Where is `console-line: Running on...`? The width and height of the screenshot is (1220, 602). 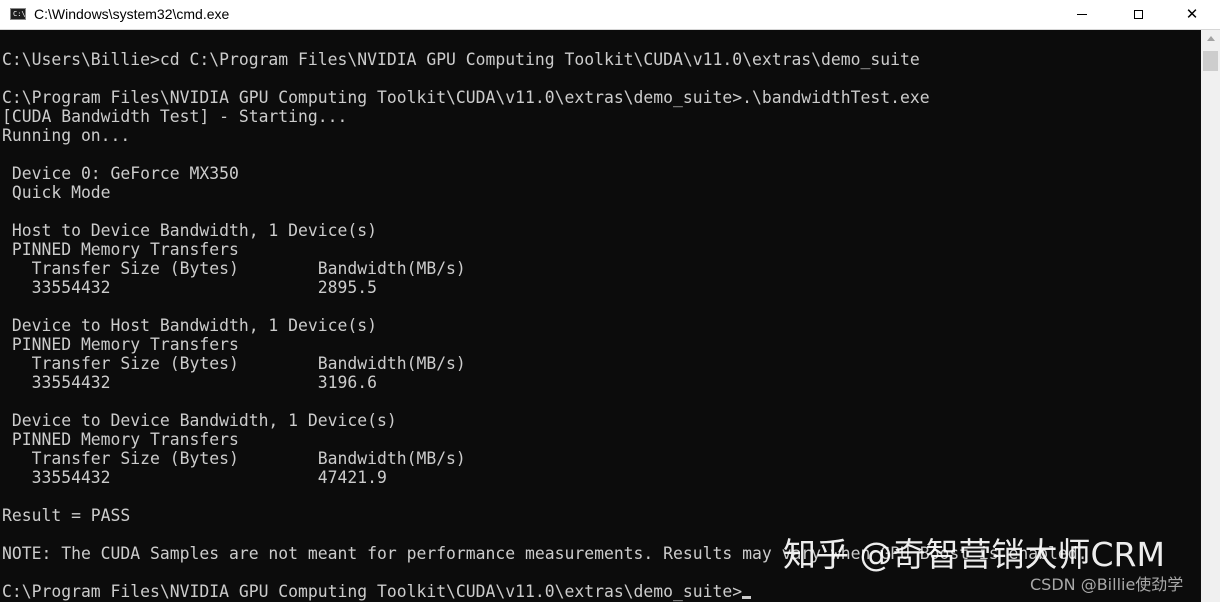
console-line: Running on... is located at coordinates (66, 135).